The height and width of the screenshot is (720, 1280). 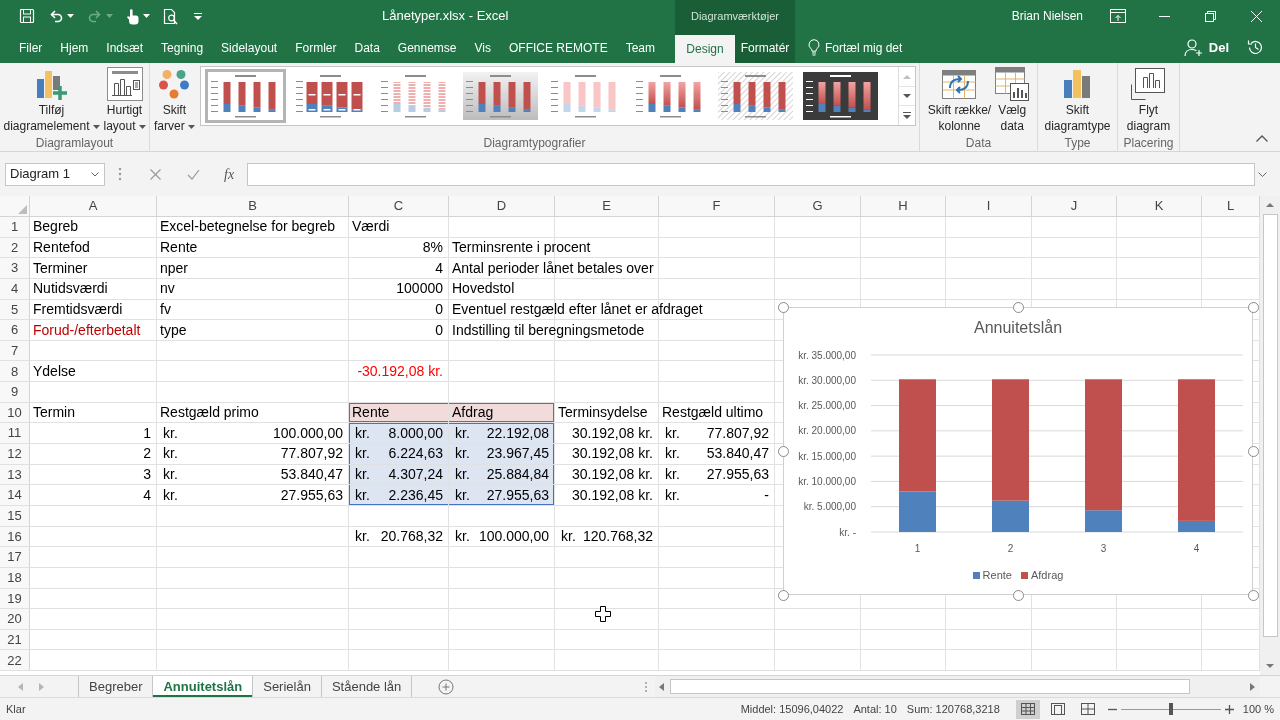 What do you see at coordinates (193, 174) in the screenshot?
I see `check-icon` at bounding box center [193, 174].